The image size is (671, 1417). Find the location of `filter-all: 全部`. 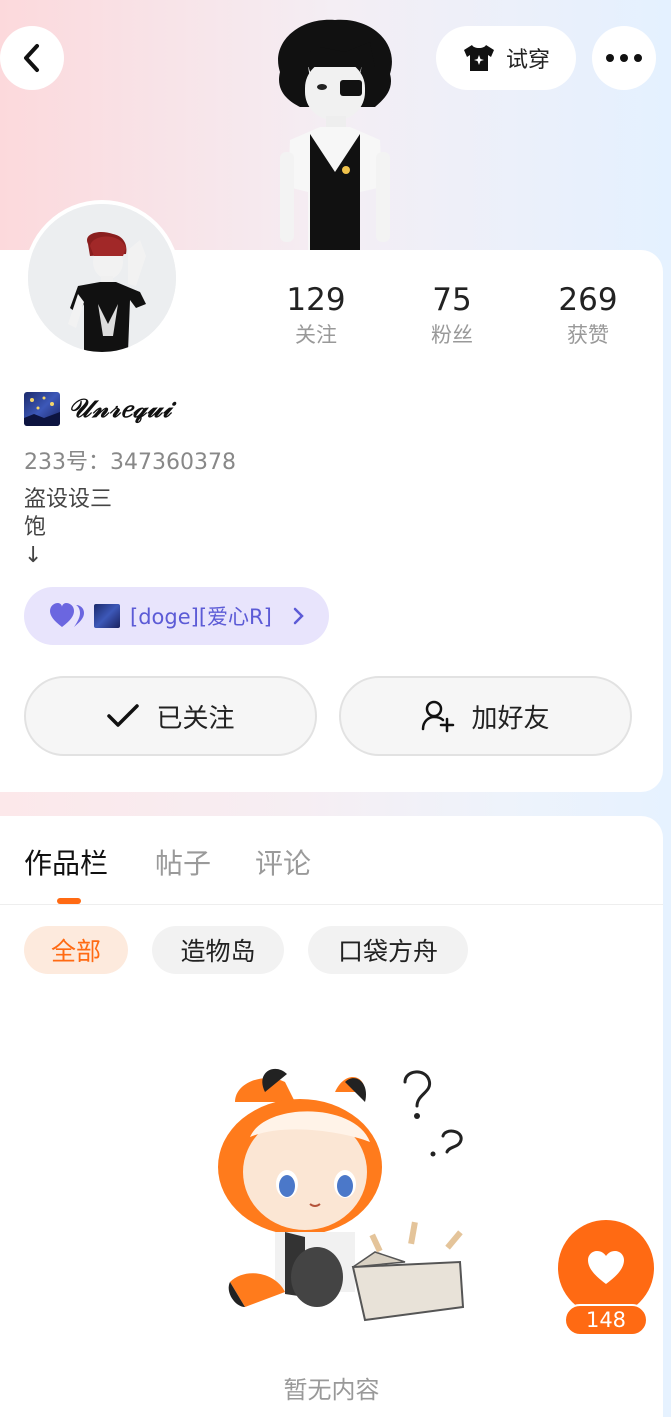

filter-all: 全部 is located at coordinates (76, 950).